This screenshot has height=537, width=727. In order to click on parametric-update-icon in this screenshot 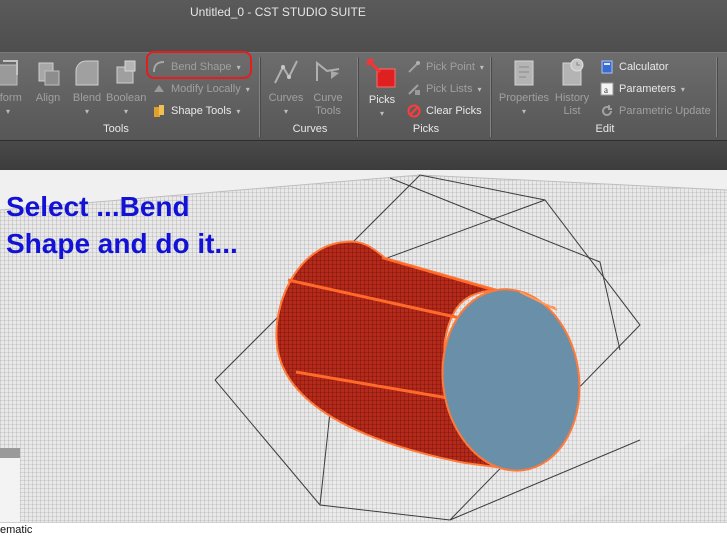, I will do `click(607, 110)`.